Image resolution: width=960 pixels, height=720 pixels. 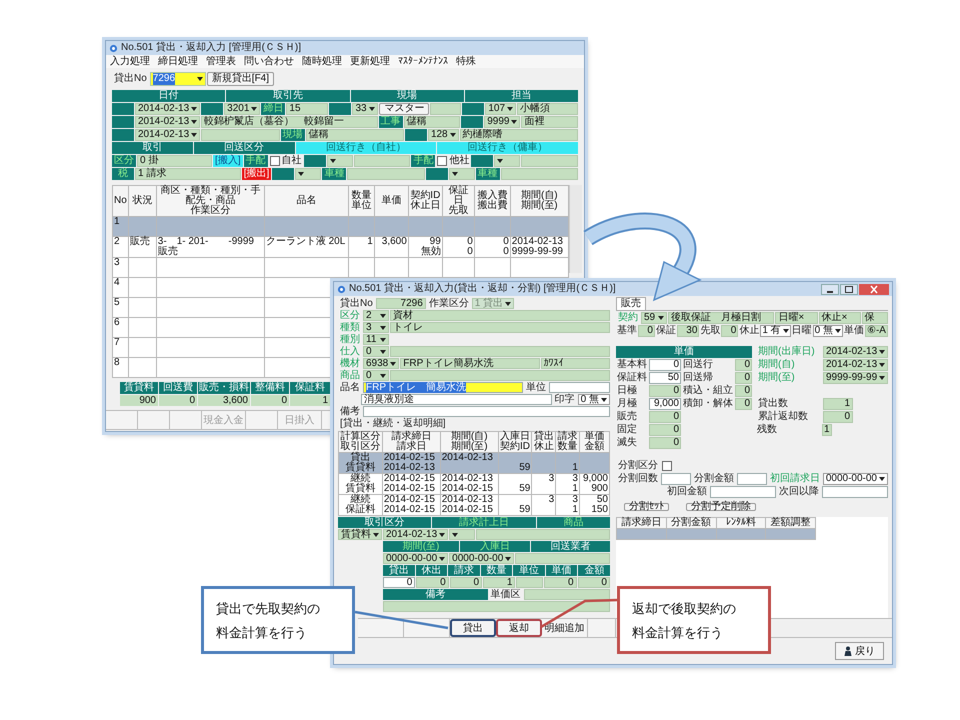 What do you see at coordinates (178, 62) in the screenshot?
I see `menu-item: 締日処理` at bounding box center [178, 62].